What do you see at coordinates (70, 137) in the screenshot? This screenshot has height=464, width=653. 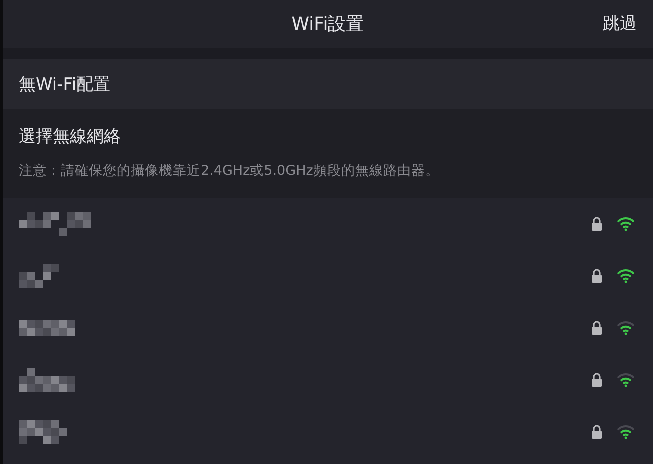 I see `section-title: 選擇無線網絡` at bounding box center [70, 137].